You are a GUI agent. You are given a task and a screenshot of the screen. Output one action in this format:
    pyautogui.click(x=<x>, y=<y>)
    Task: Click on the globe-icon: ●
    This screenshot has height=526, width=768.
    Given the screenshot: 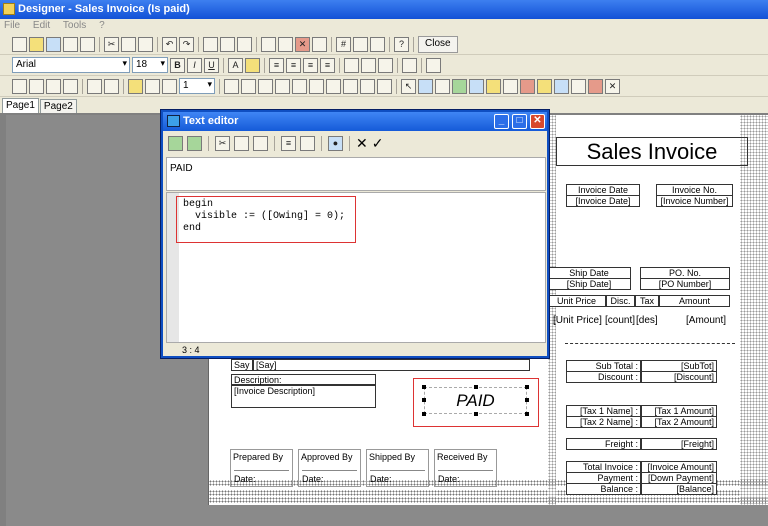 What is the action you would take?
    pyautogui.click(x=335, y=143)
    